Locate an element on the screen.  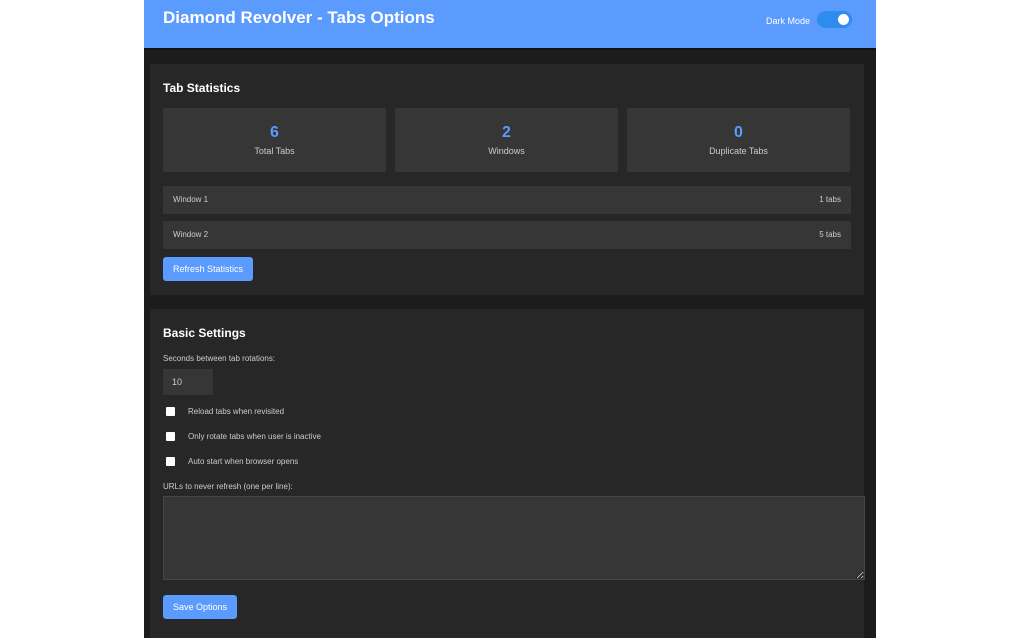
inactive-only-checkbox: Only rotate tabs when user is inactive is located at coordinates (243, 436).